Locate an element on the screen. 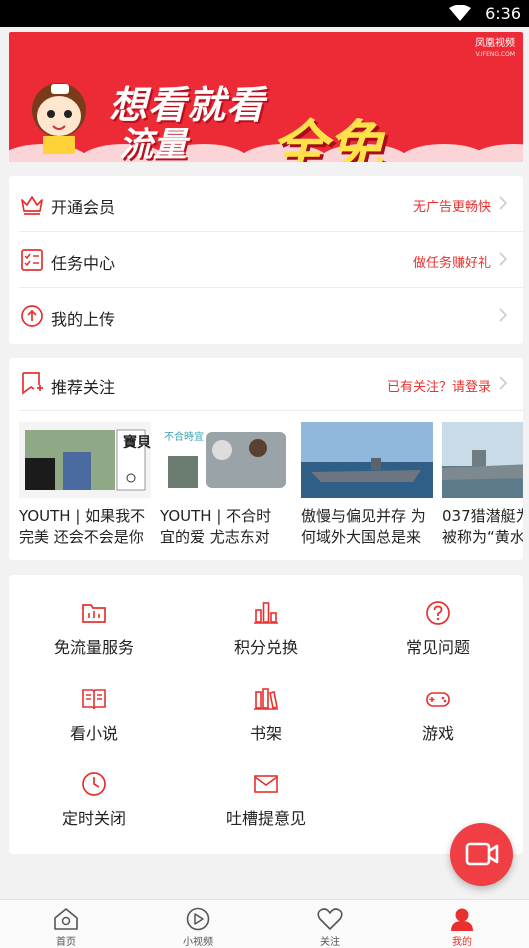 Image resolution: width=529 pixels, height=948 pixels. video-camera-icon is located at coordinates (482, 854).